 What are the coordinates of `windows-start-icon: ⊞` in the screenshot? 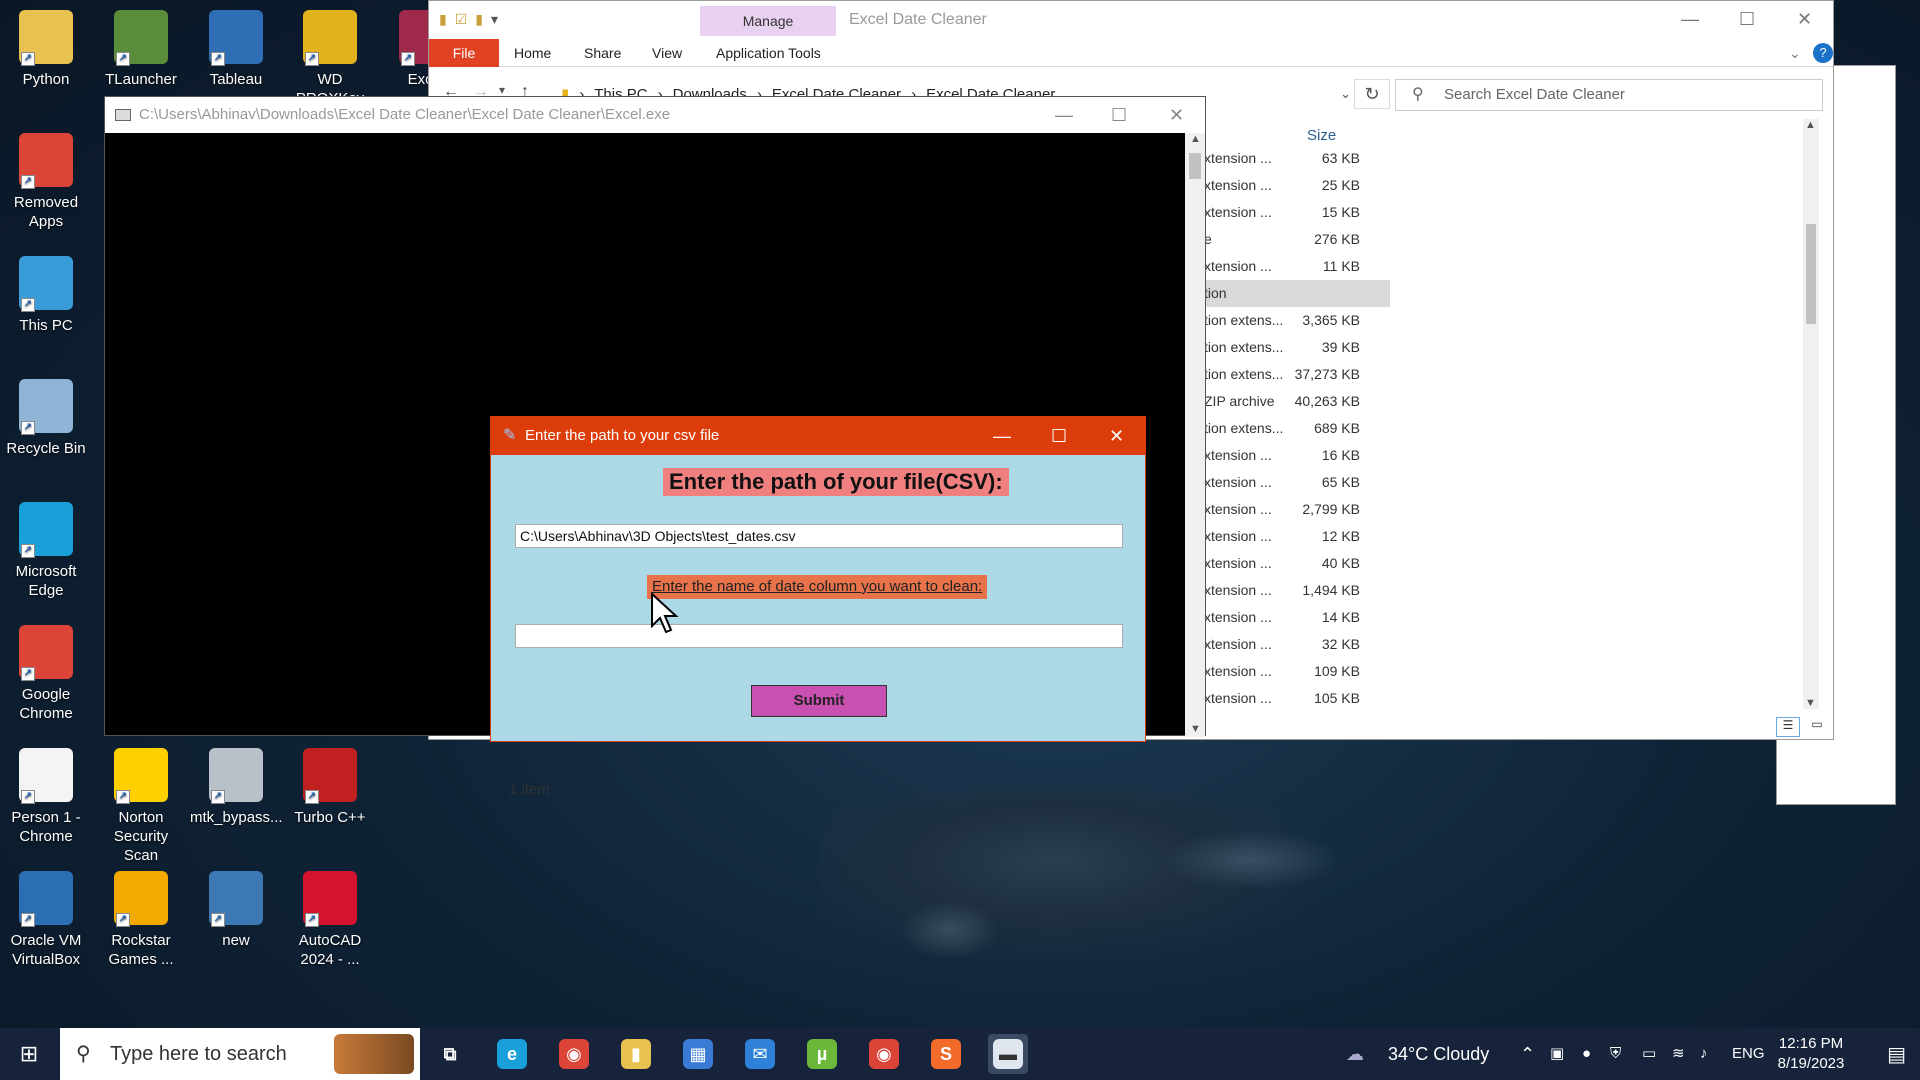 It's located at (29, 1054).